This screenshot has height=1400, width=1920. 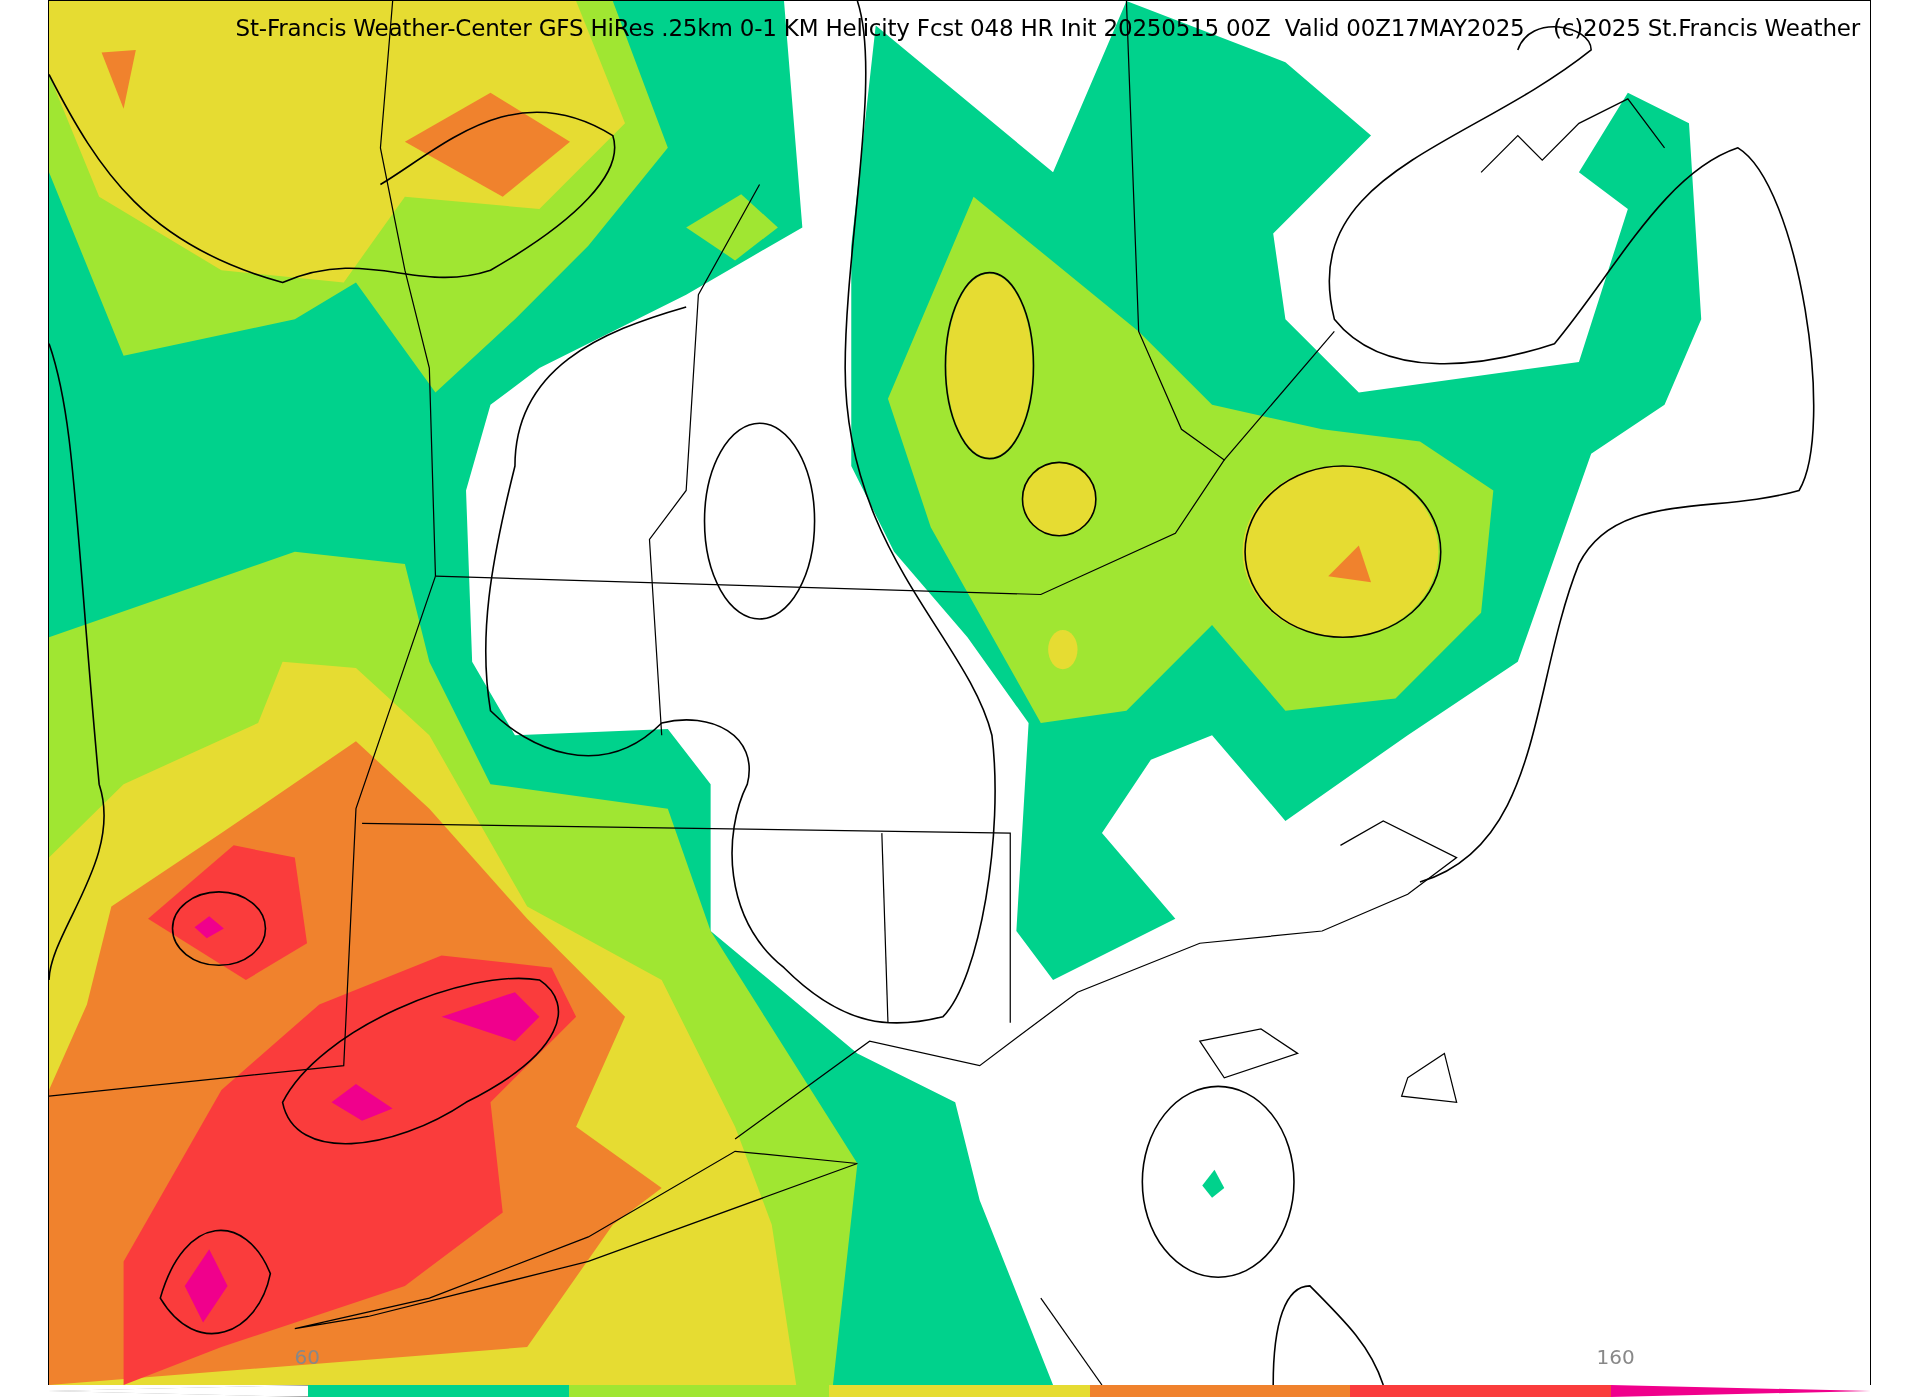 What do you see at coordinates (1615, 1357) in the screenshot?
I see `legend-label: 160` at bounding box center [1615, 1357].